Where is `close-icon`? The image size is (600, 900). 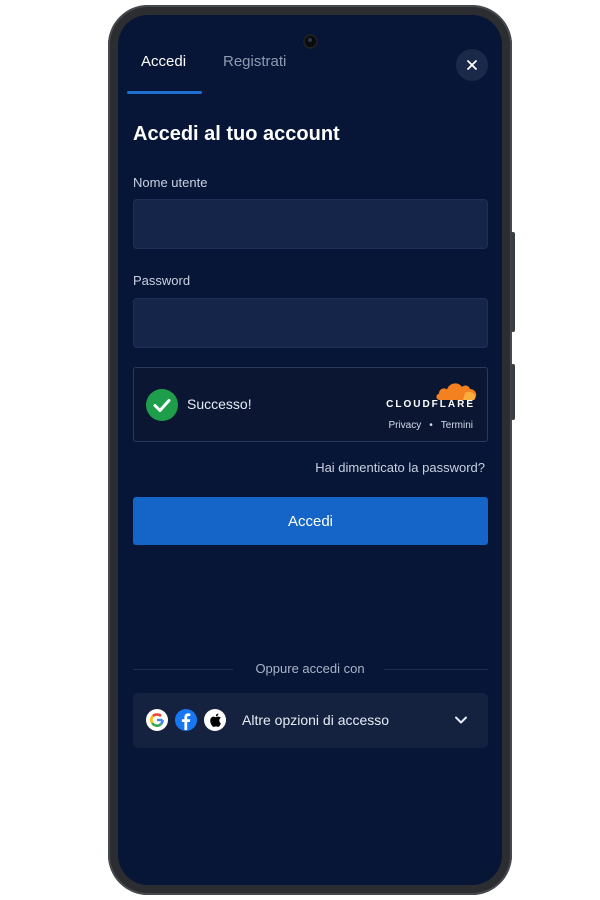 close-icon is located at coordinates (472, 65).